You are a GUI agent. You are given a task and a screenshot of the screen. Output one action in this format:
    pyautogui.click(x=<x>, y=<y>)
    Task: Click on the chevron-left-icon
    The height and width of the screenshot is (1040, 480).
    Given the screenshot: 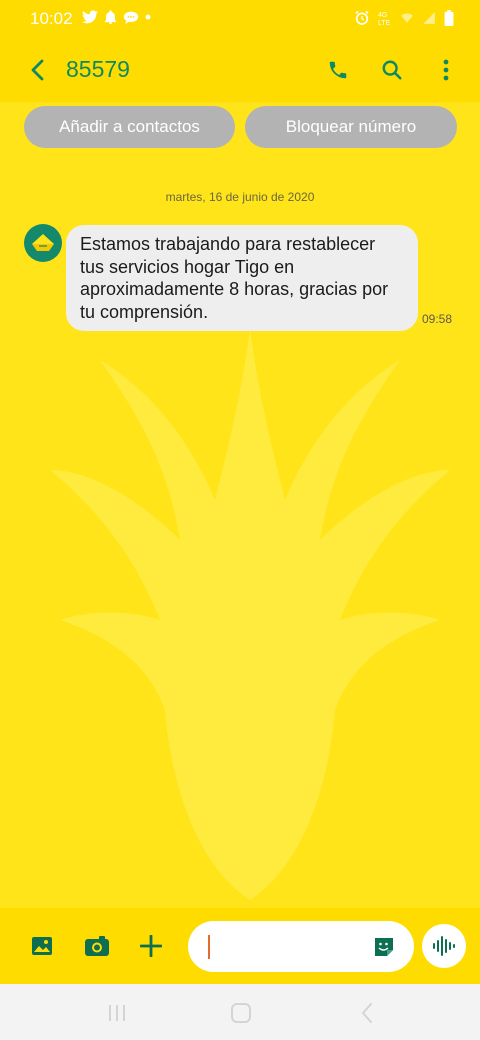 What is the action you would take?
    pyautogui.click(x=37, y=70)
    